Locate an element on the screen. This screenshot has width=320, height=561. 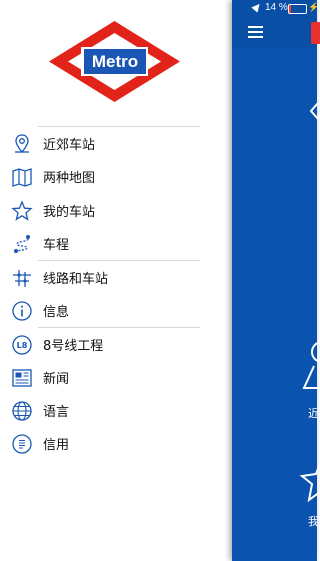
menu-item-label: 信息 is located at coordinates (56, 313).